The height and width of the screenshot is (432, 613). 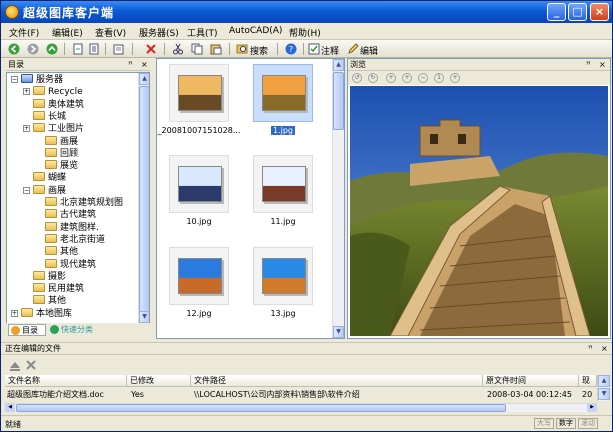 I want to click on tree-scrollbar: ▲ ▼, so click(x=143, y=198).